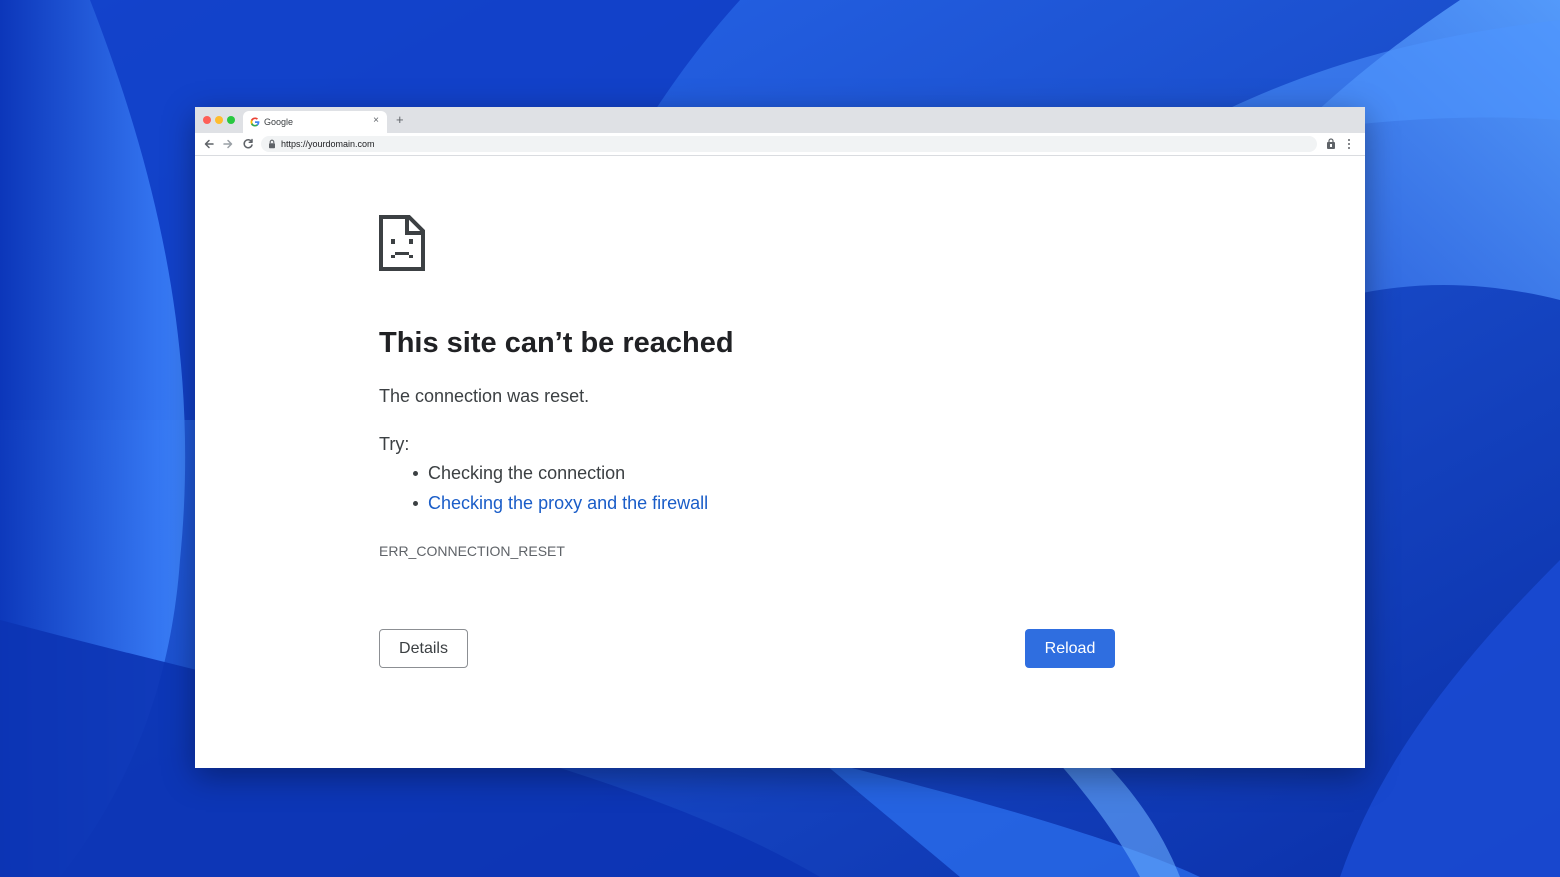 This screenshot has height=877, width=1560. Describe the element at coordinates (279, 122) in the screenshot. I see `tab-title: Google` at that location.